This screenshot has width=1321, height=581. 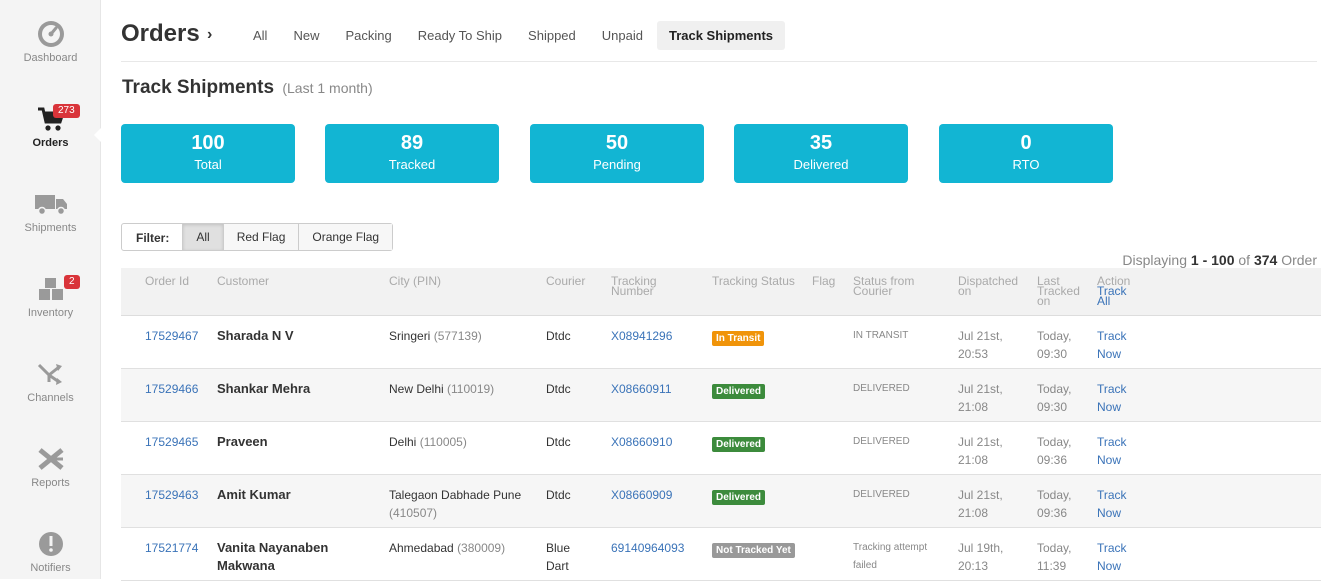 I want to click on status-badge: Delivered, so click(x=739, y=497).